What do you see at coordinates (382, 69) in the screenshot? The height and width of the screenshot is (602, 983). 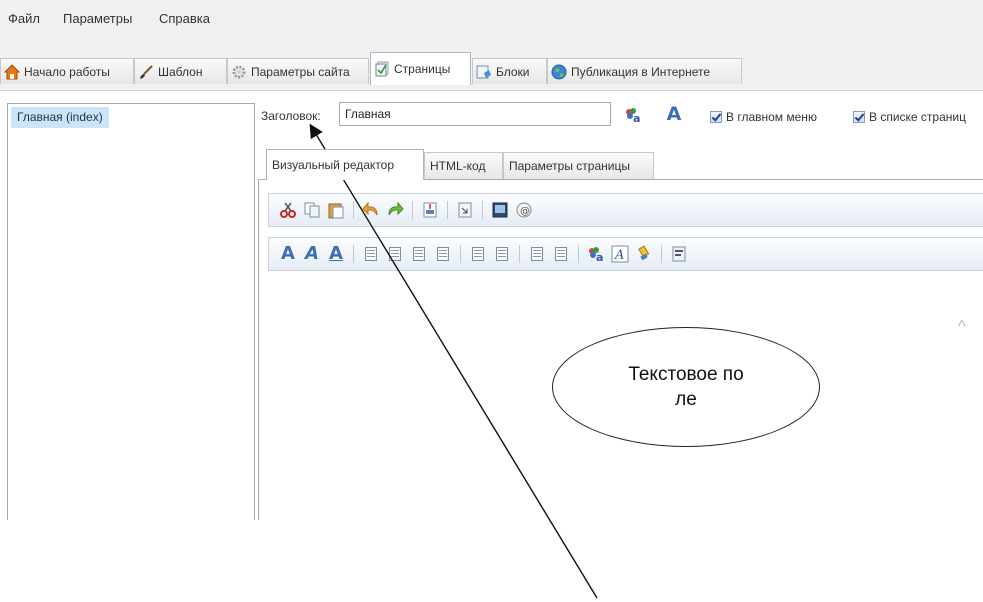 I see `pages-icon` at bounding box center [382, 69].